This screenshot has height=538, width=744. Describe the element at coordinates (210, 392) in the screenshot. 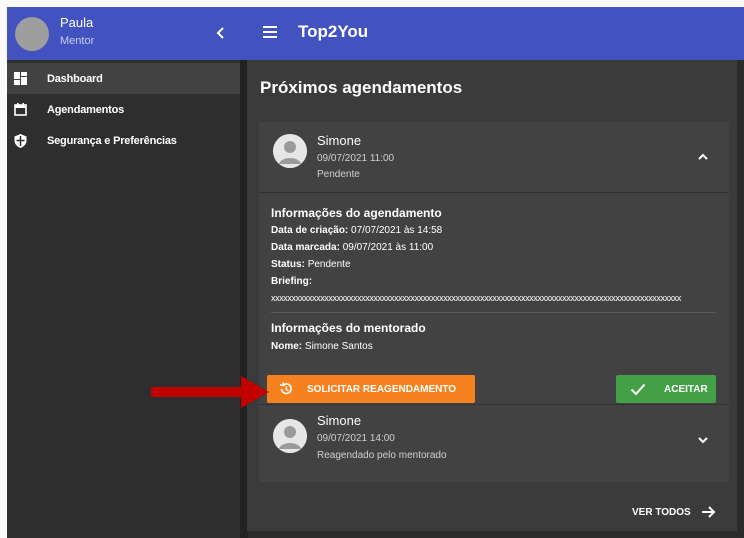

I see `annotation-arrow-icon` at that location.